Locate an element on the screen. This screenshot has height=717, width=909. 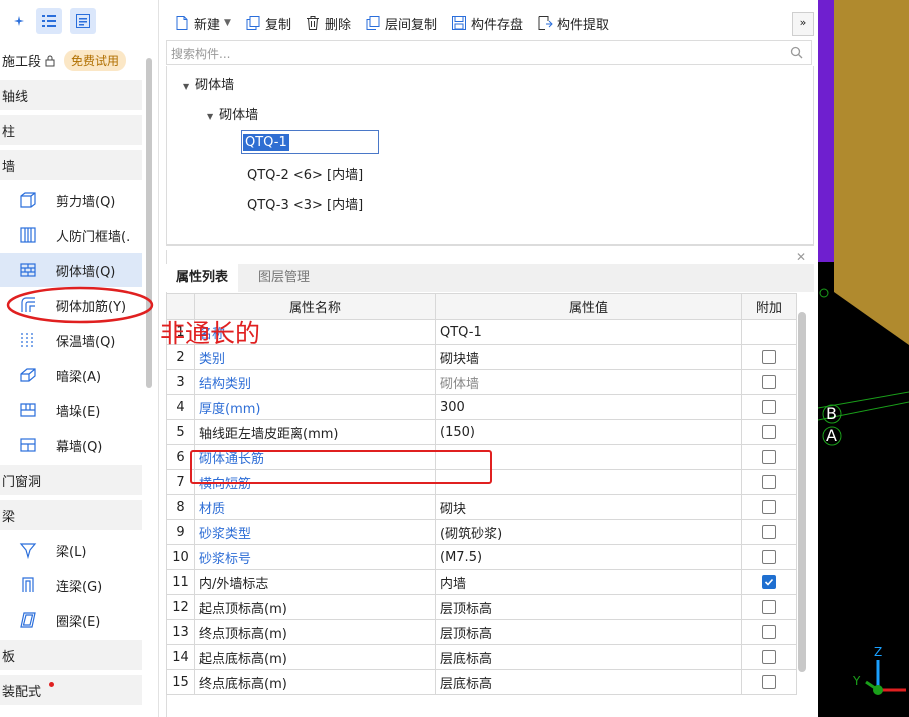
table-row: 10 砂浆标号 (M7.5) is located at coordinates (481, 557).